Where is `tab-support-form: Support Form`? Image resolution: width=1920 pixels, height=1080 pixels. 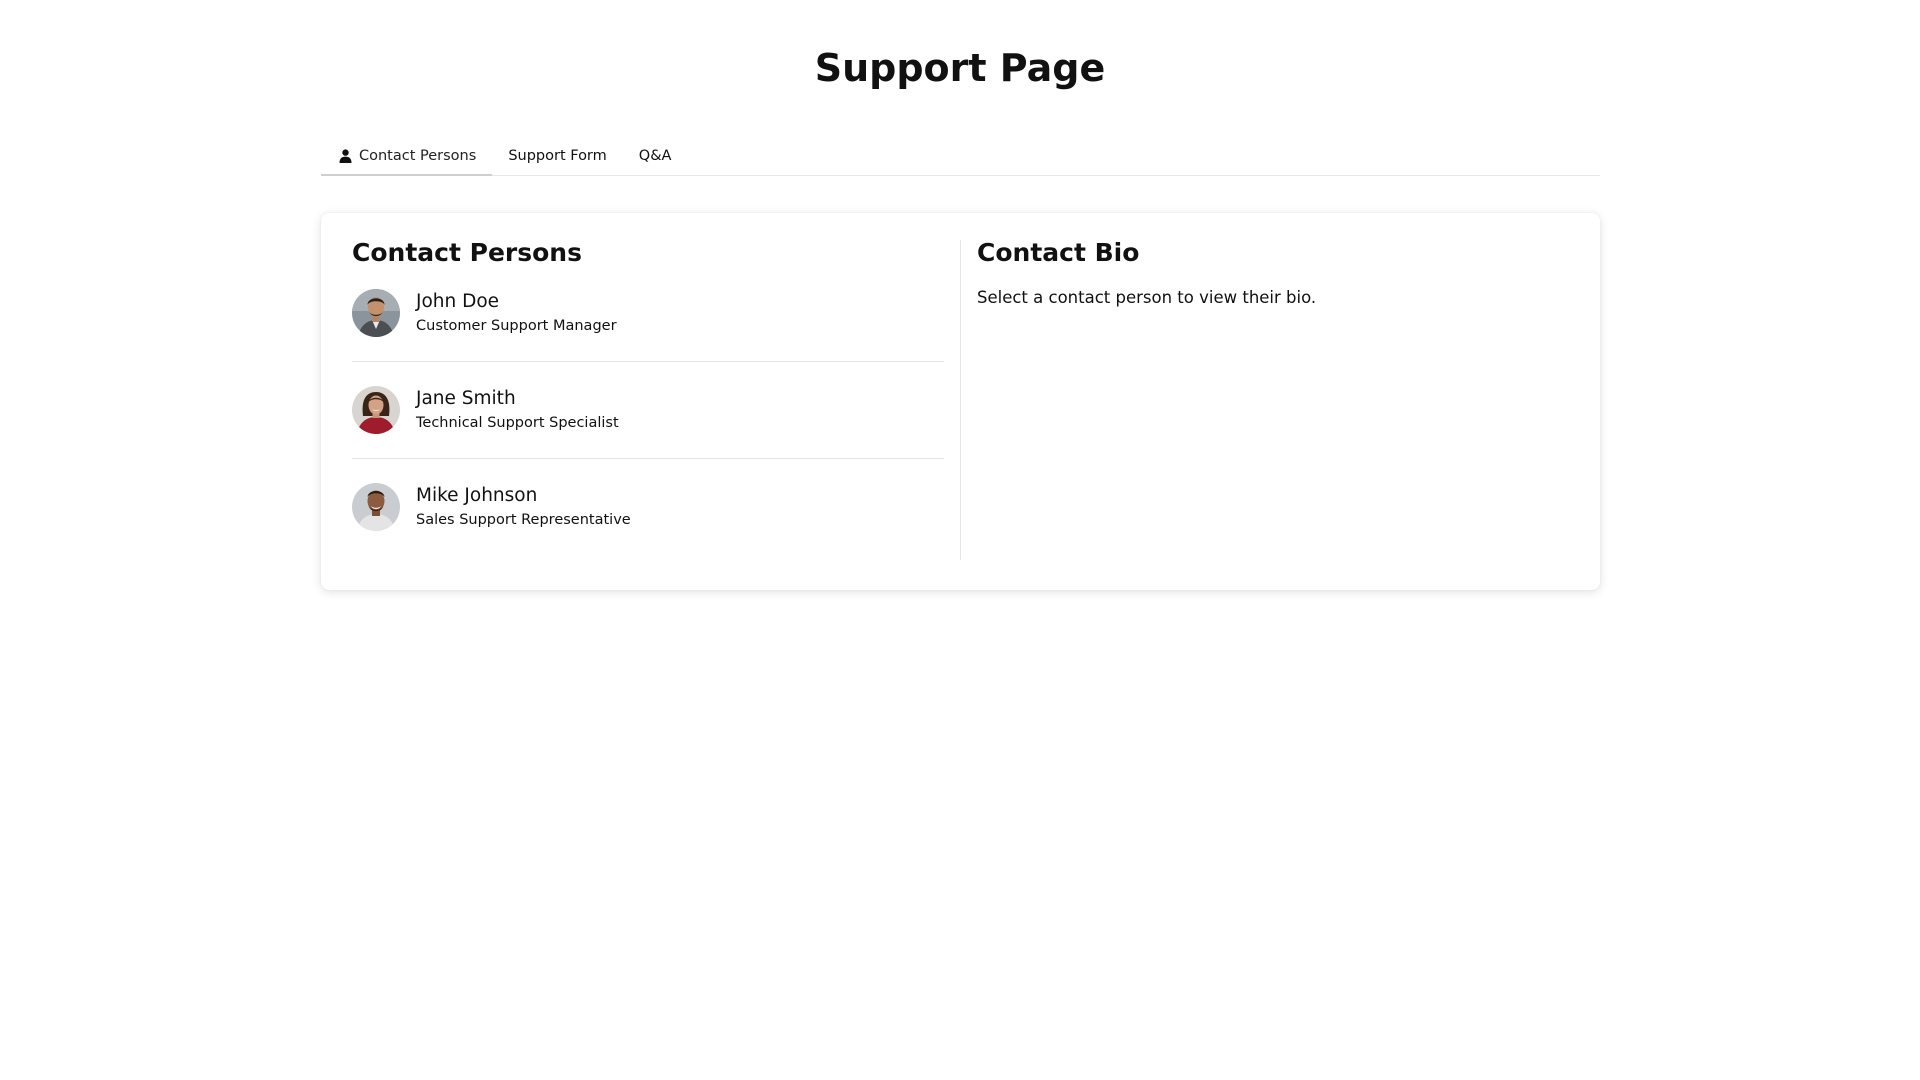 tab-support-form: Support Form is located at coordinates (557, 156).